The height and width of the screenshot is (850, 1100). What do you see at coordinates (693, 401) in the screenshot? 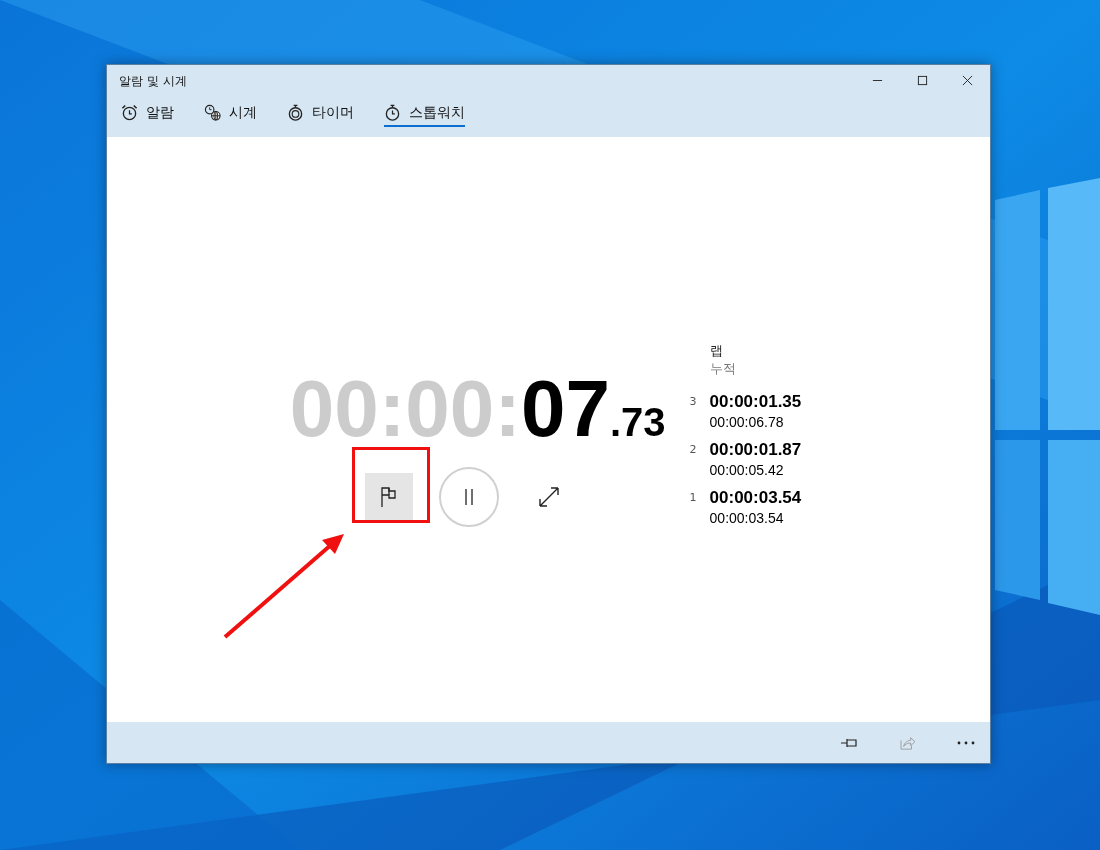
I see `lap-number: 3` at bounding box center [693, 401].